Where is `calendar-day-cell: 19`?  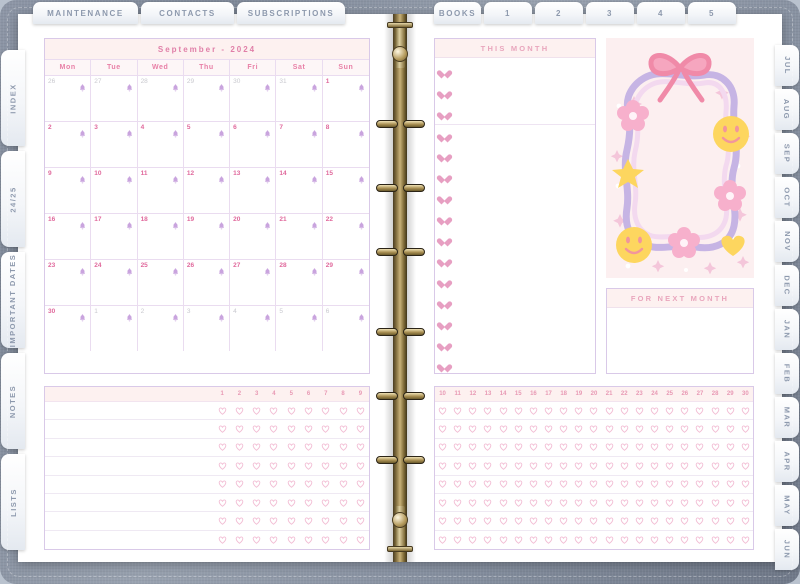 calendar-day-cell: 19 is located at coordinates (207, 236).